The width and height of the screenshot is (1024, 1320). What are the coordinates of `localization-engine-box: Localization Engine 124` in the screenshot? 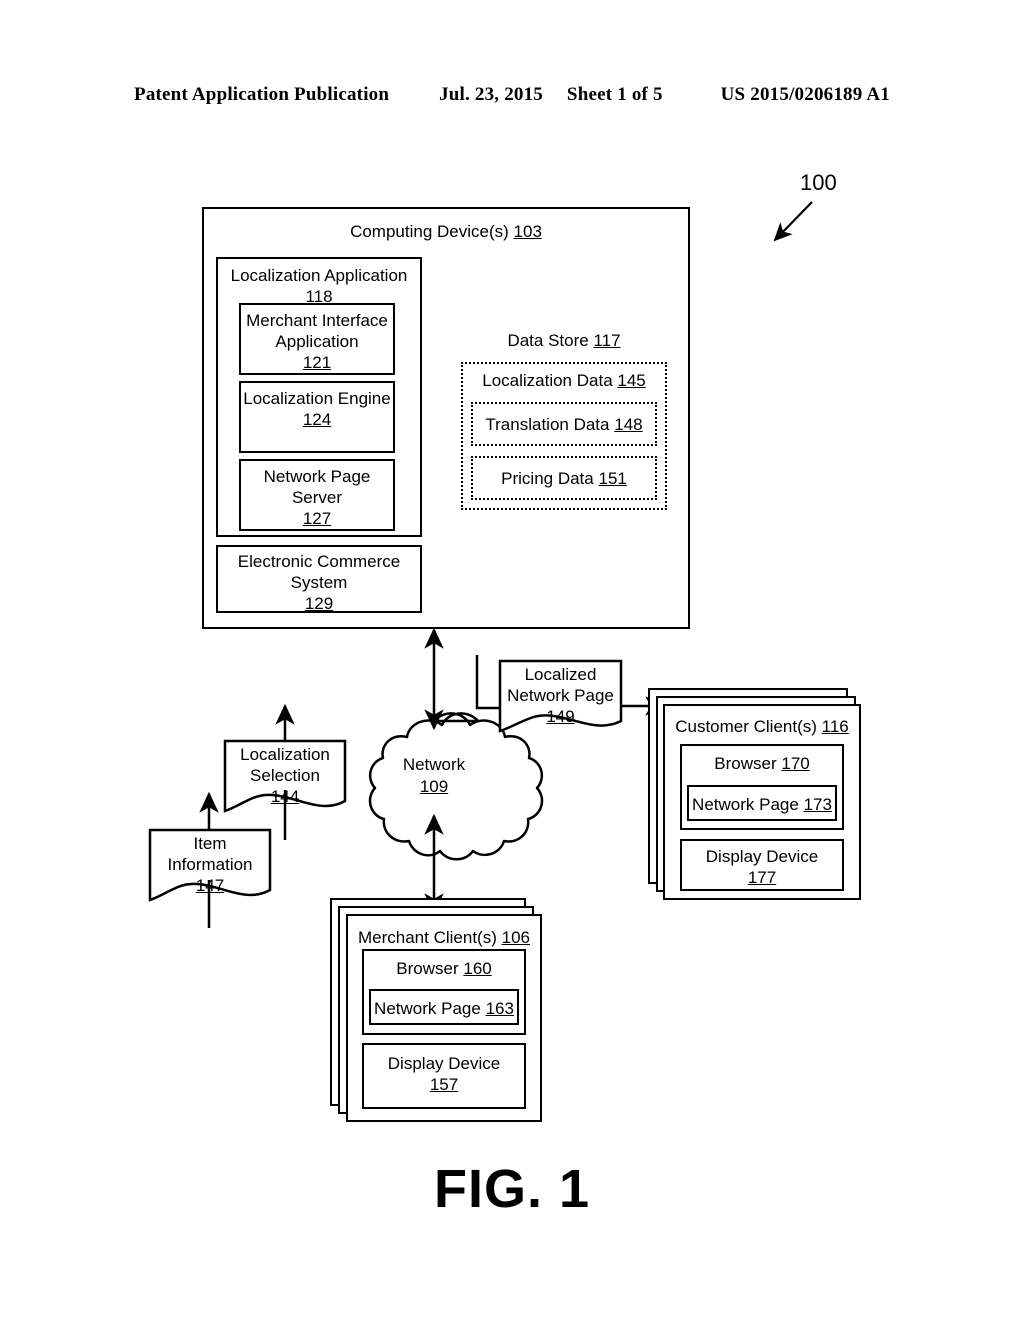 It's located at (317, 417).